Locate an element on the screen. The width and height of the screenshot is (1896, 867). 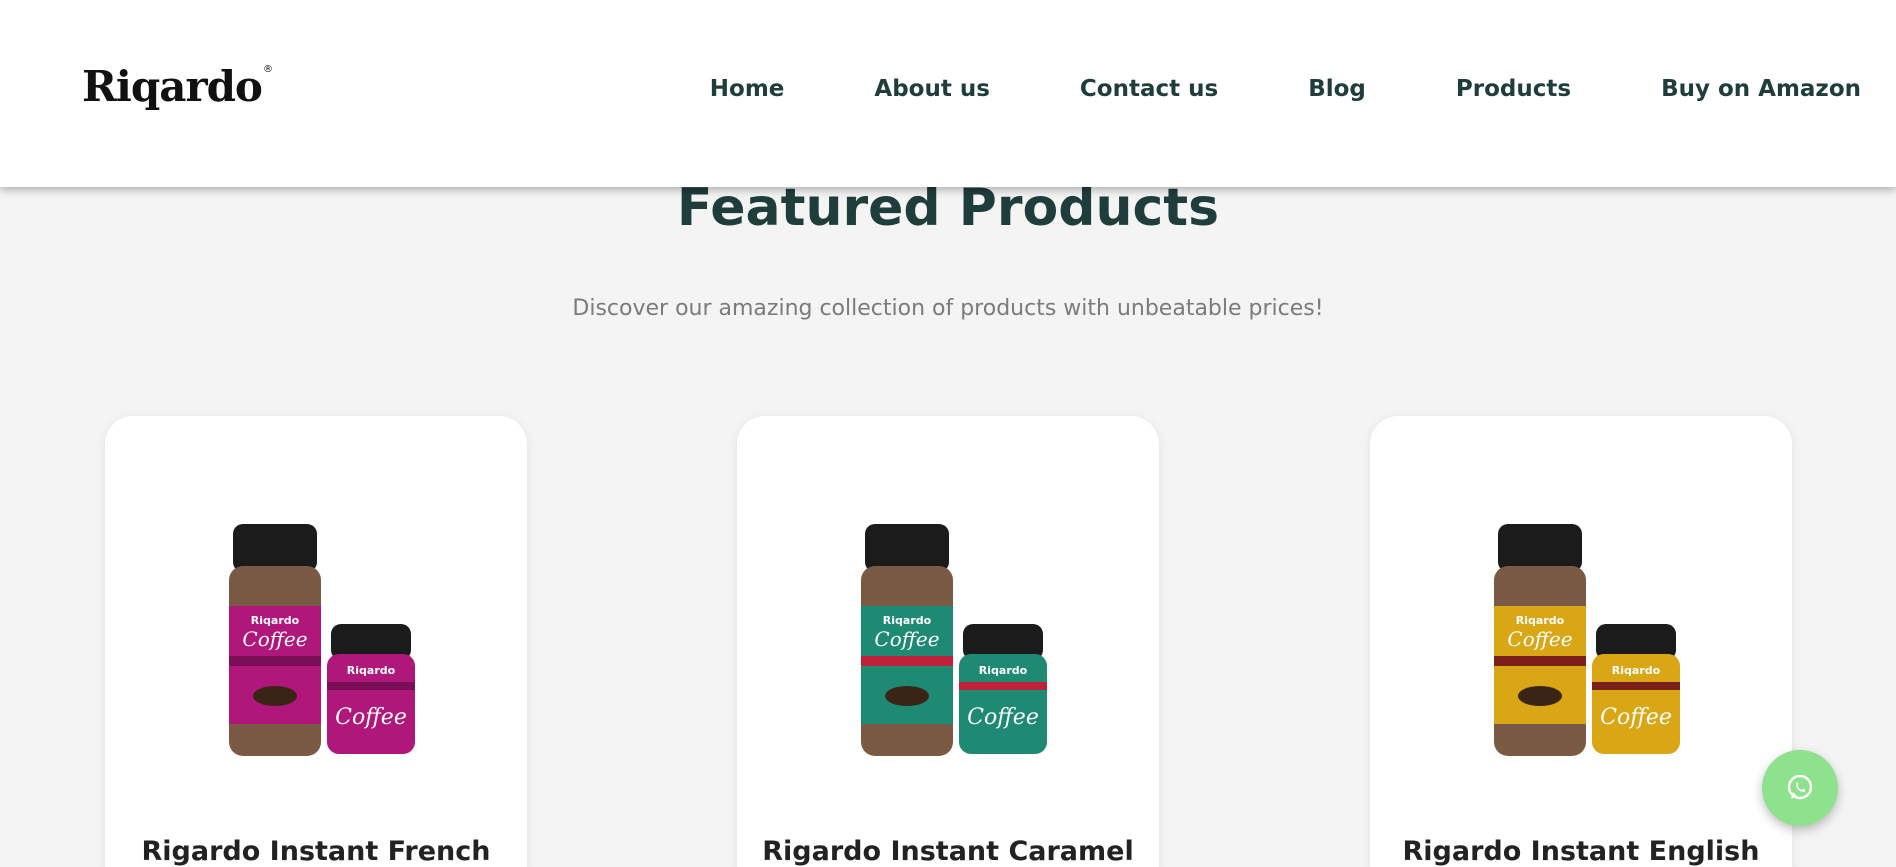
nav-blog: Blog is located at coordinates (1337, 89).